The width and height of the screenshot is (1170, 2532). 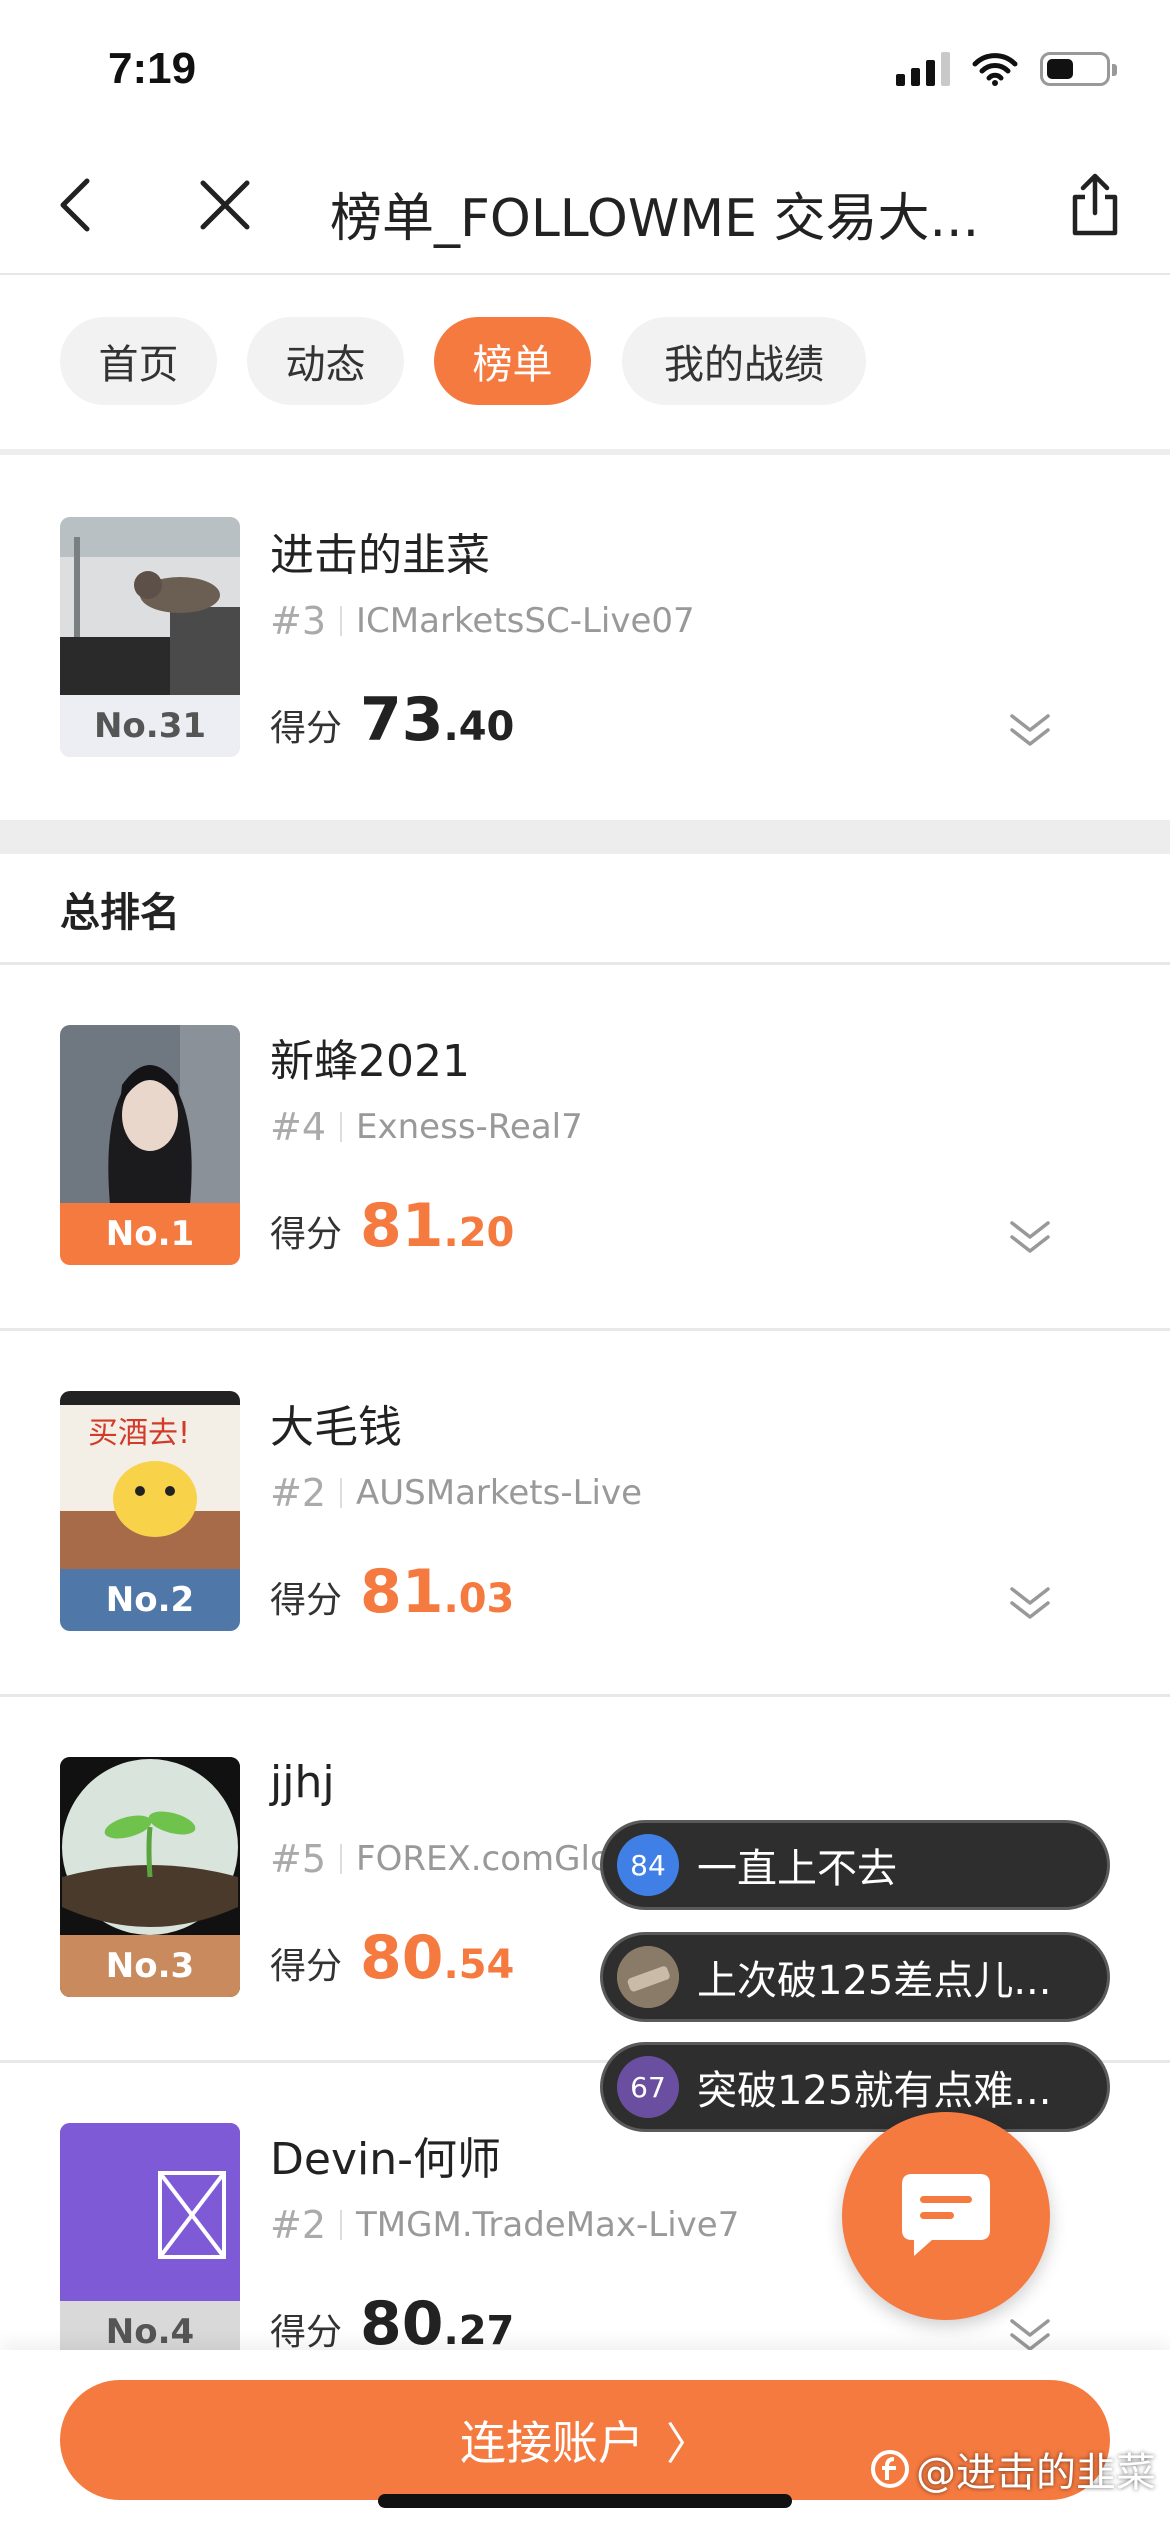 I want to click on score-dec: .20, so click(x=479, y=1233).